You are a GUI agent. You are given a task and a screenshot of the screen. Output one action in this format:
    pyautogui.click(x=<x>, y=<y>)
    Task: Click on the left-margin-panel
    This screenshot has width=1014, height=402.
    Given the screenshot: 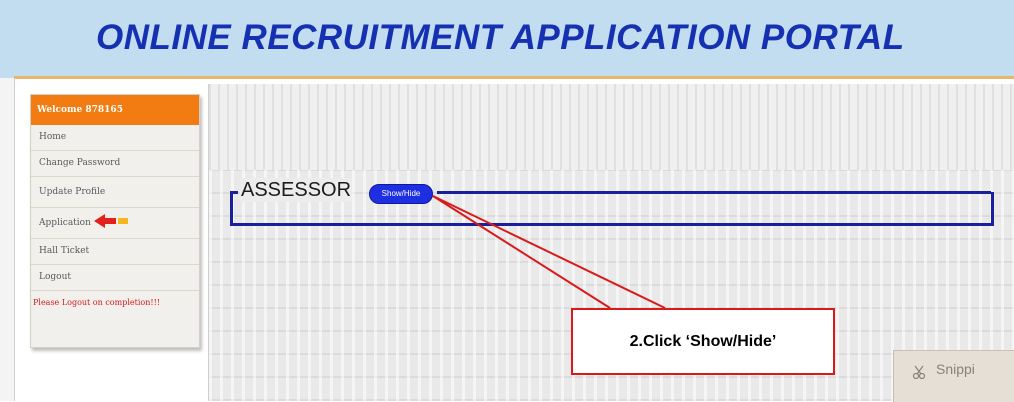 What is the action you would take?
    pyautogui.click(x=7, y=239)
    